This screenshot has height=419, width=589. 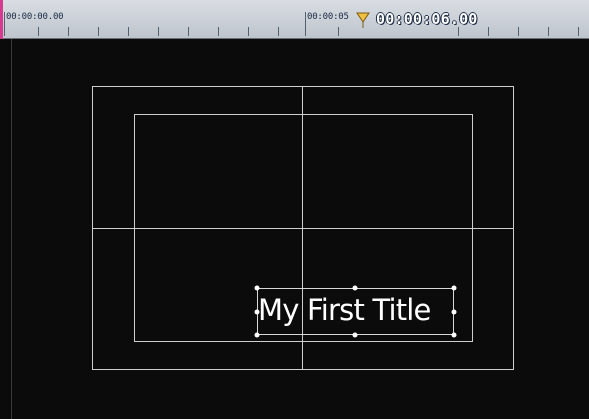 What do you see at coordinates (1, 19) in the screenshot?
I see `start-marker` at bounding box center [1, 19].